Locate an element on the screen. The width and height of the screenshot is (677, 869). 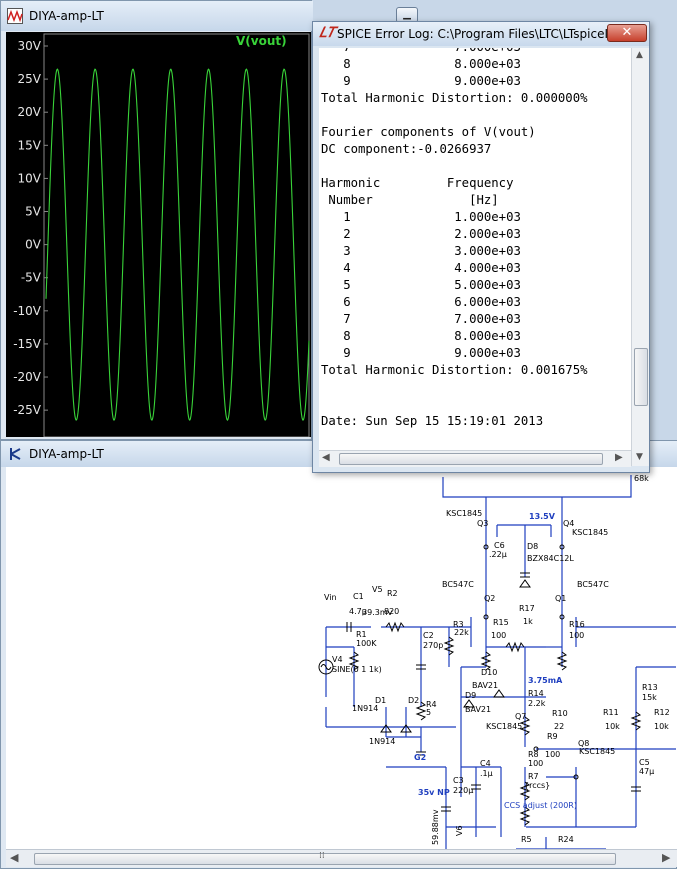
trace-label: V(vout) is located at coordinates (261, 41).